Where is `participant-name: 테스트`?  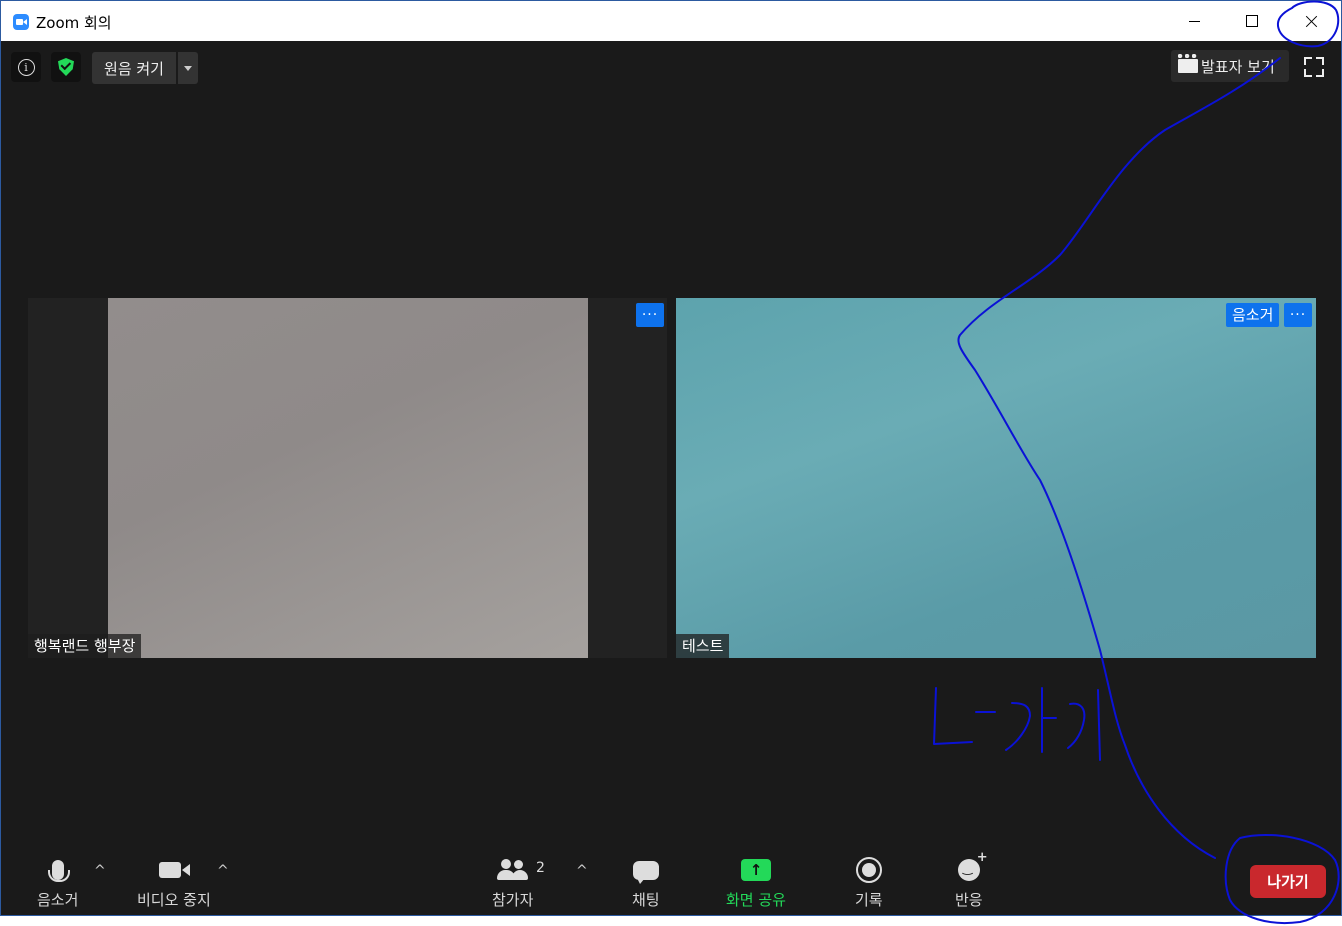
participant-name: 테스트 is located at coordinates (703, 646).